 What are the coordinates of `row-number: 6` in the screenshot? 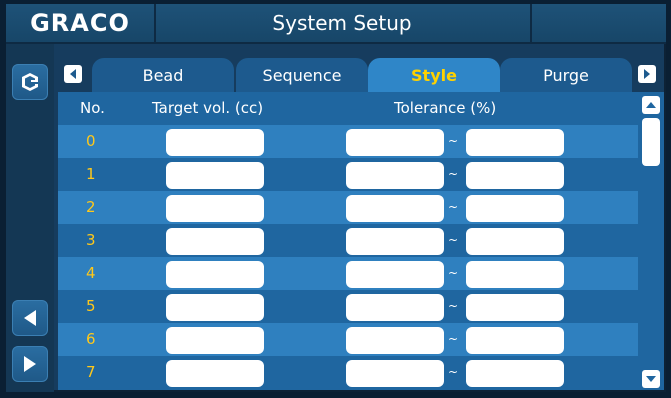 It's located at (91, 339).